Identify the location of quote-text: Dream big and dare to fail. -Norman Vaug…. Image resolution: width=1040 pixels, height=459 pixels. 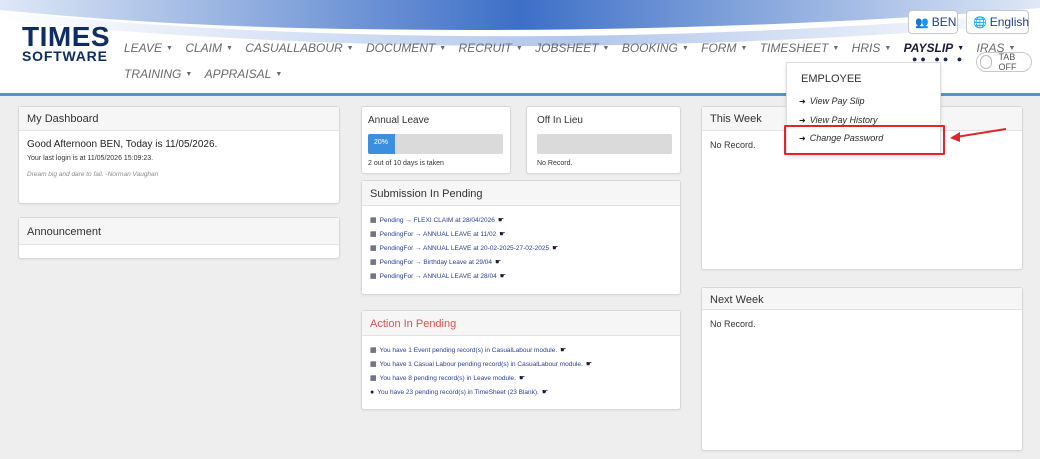
(93, 174).